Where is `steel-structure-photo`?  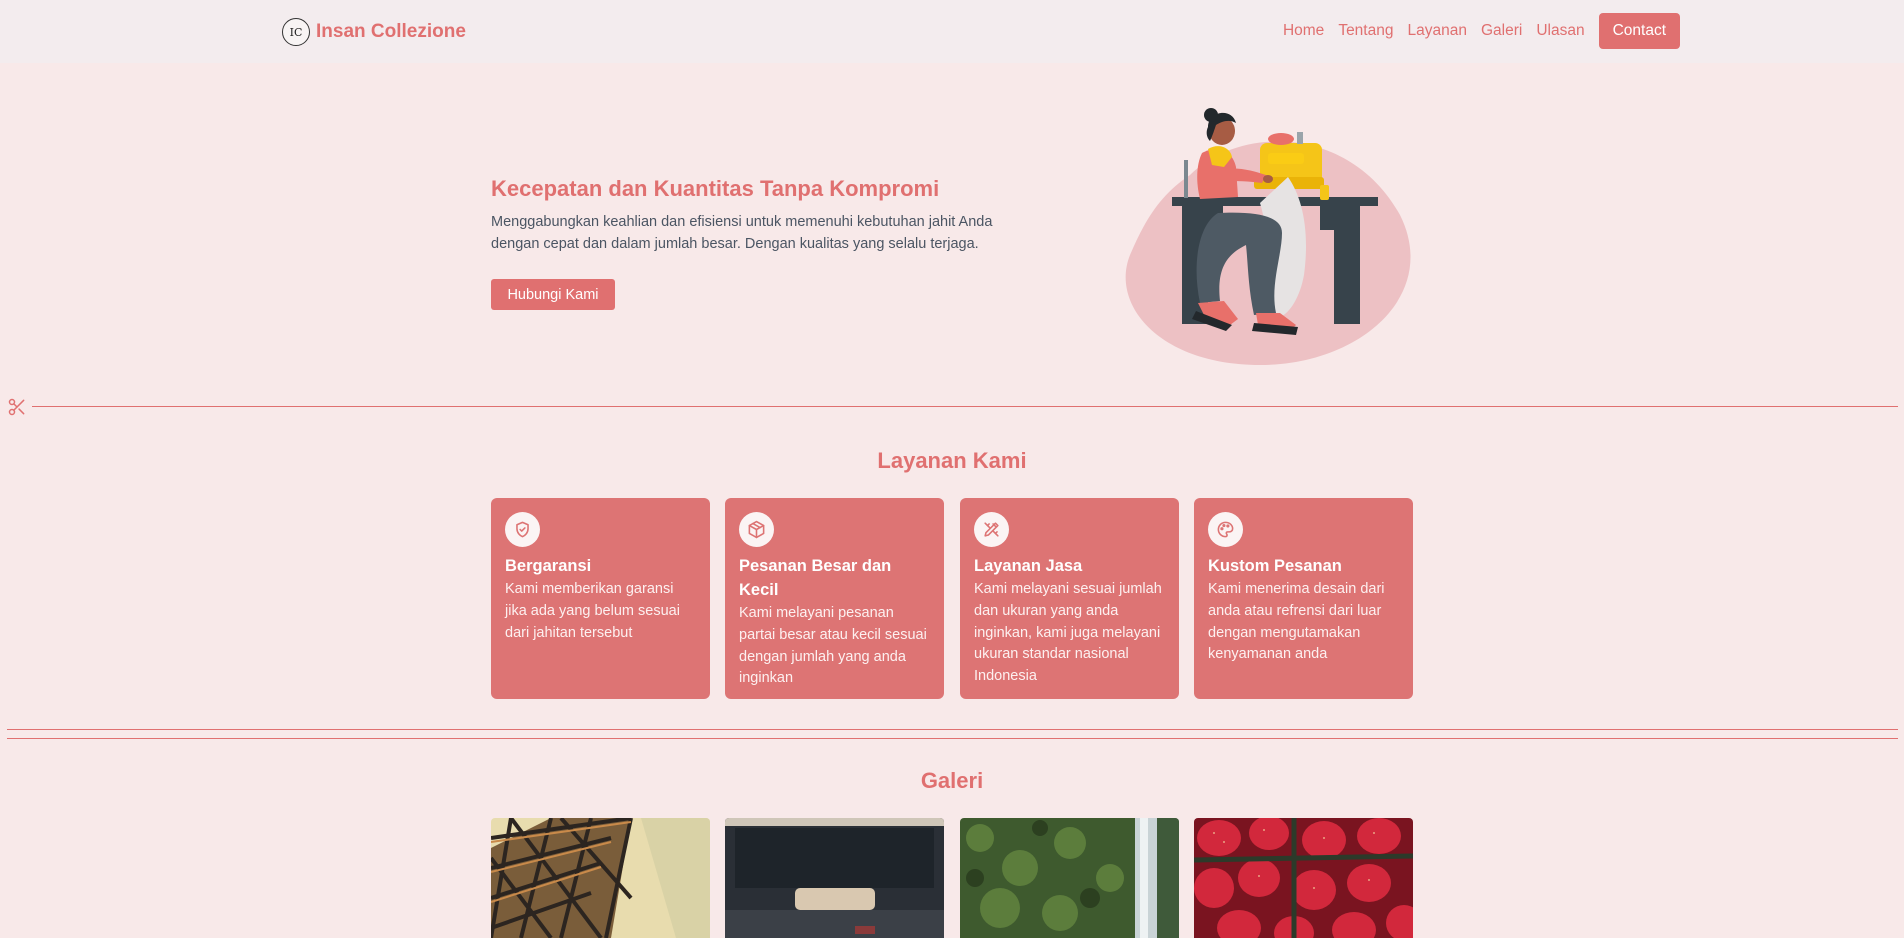
steel-structure-photo is located at coordinates (600, 878).